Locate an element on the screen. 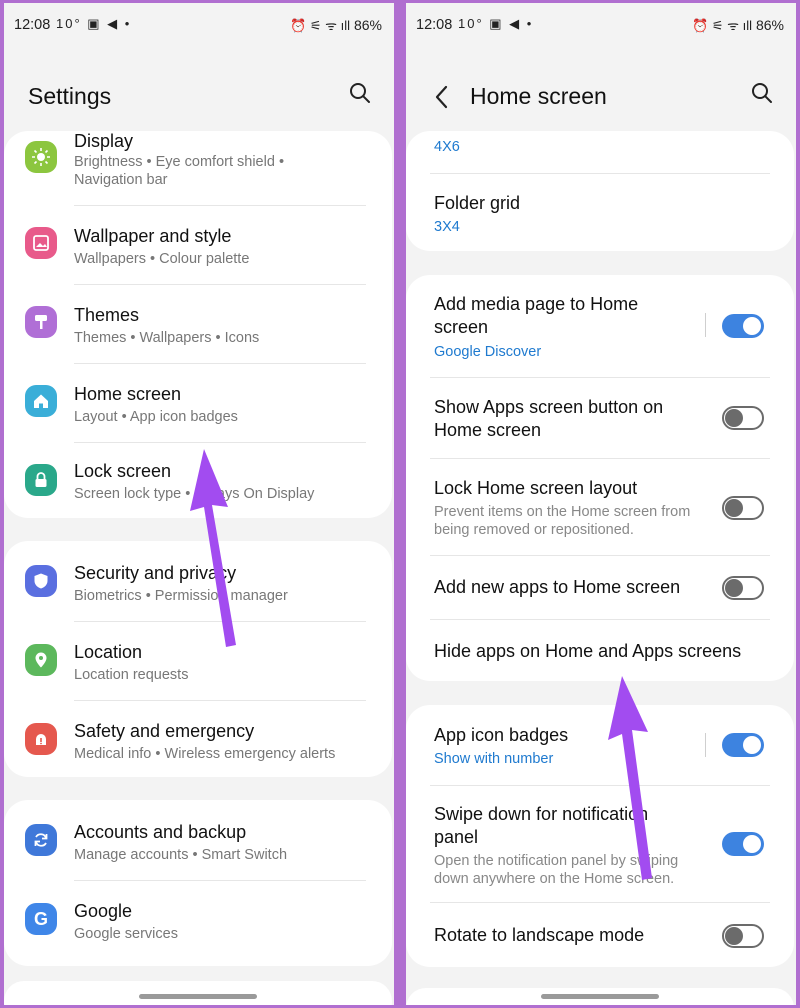 This screenshot has width=800, height=1008. page-title: Settings is located at coordinates (70, 96).